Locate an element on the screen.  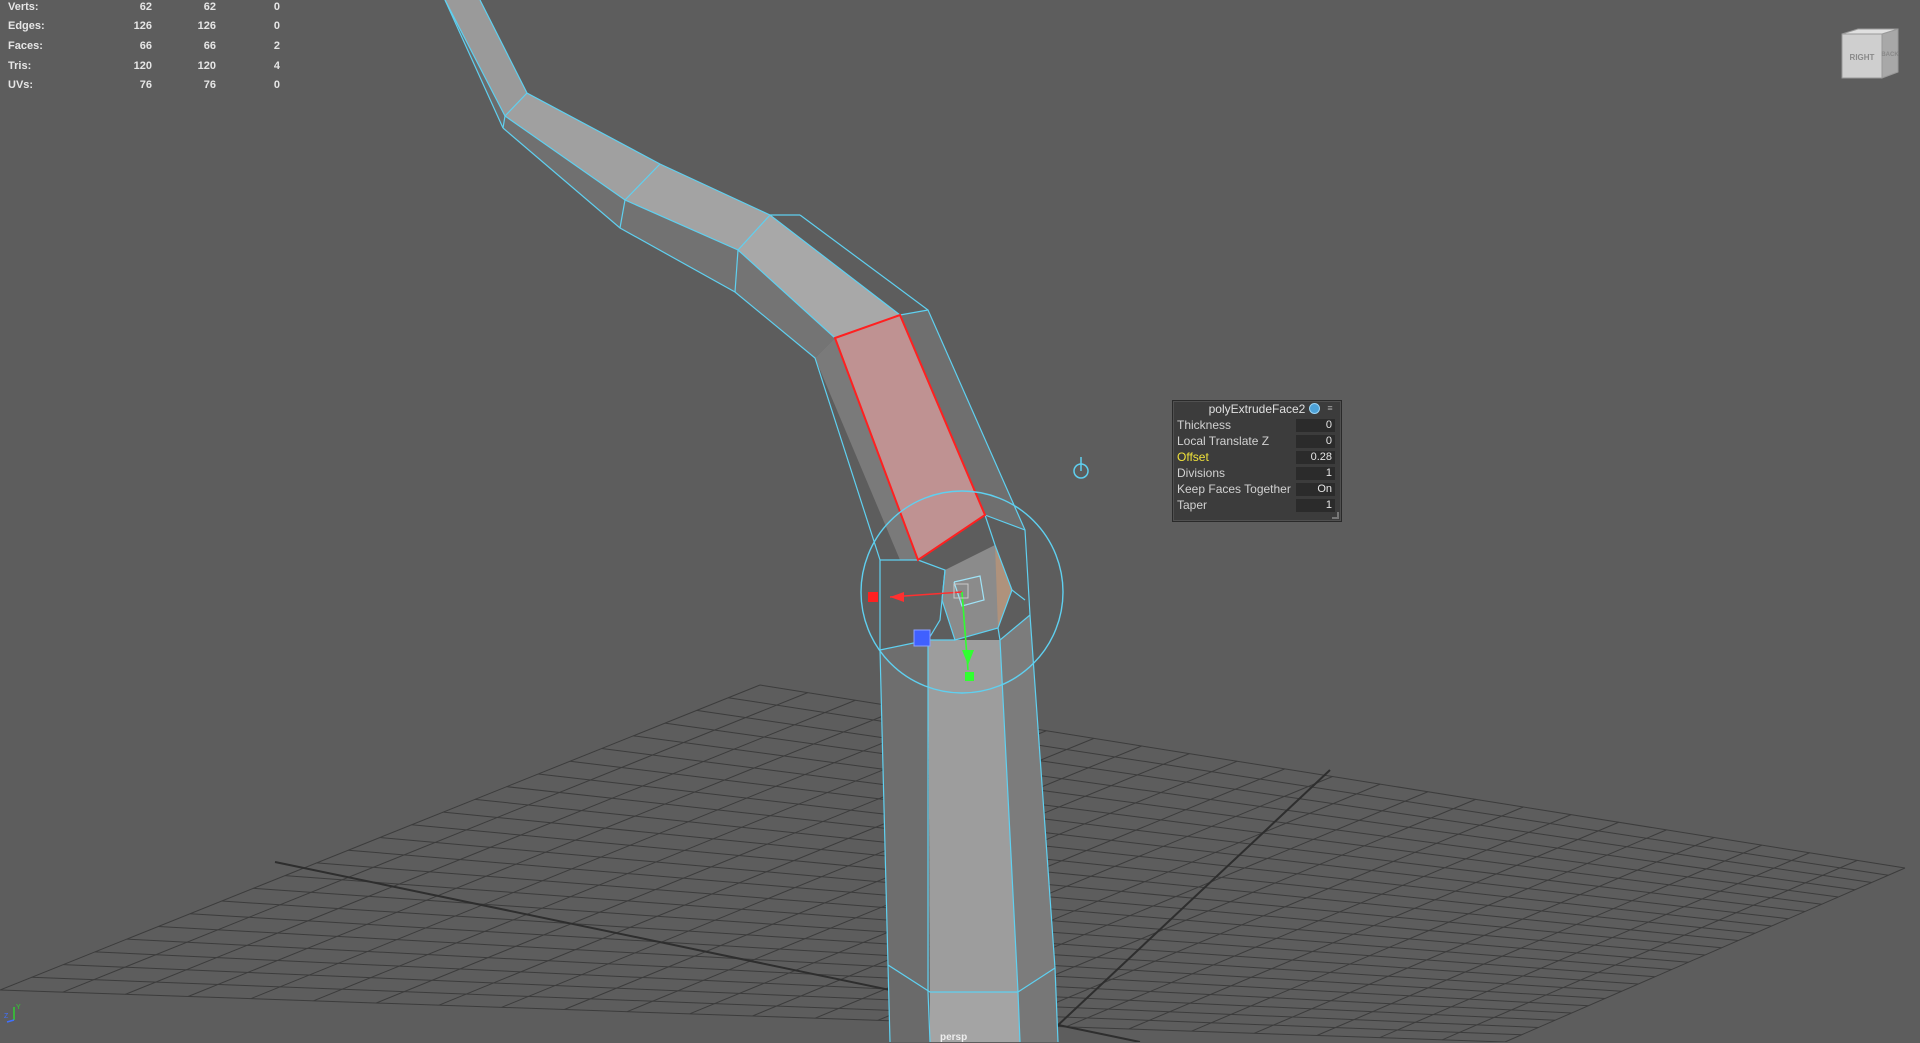
svg-text: Y is located at coordinates (18, 1007).